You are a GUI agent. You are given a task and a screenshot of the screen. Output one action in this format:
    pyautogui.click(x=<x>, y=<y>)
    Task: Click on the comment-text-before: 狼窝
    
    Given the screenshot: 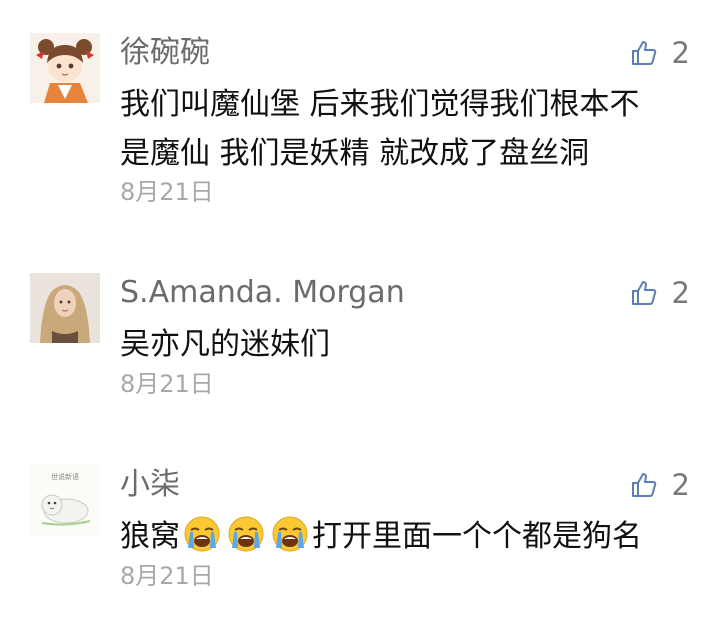 What is the action you would take?
    pyautogui.click(x=150, y=536)
    